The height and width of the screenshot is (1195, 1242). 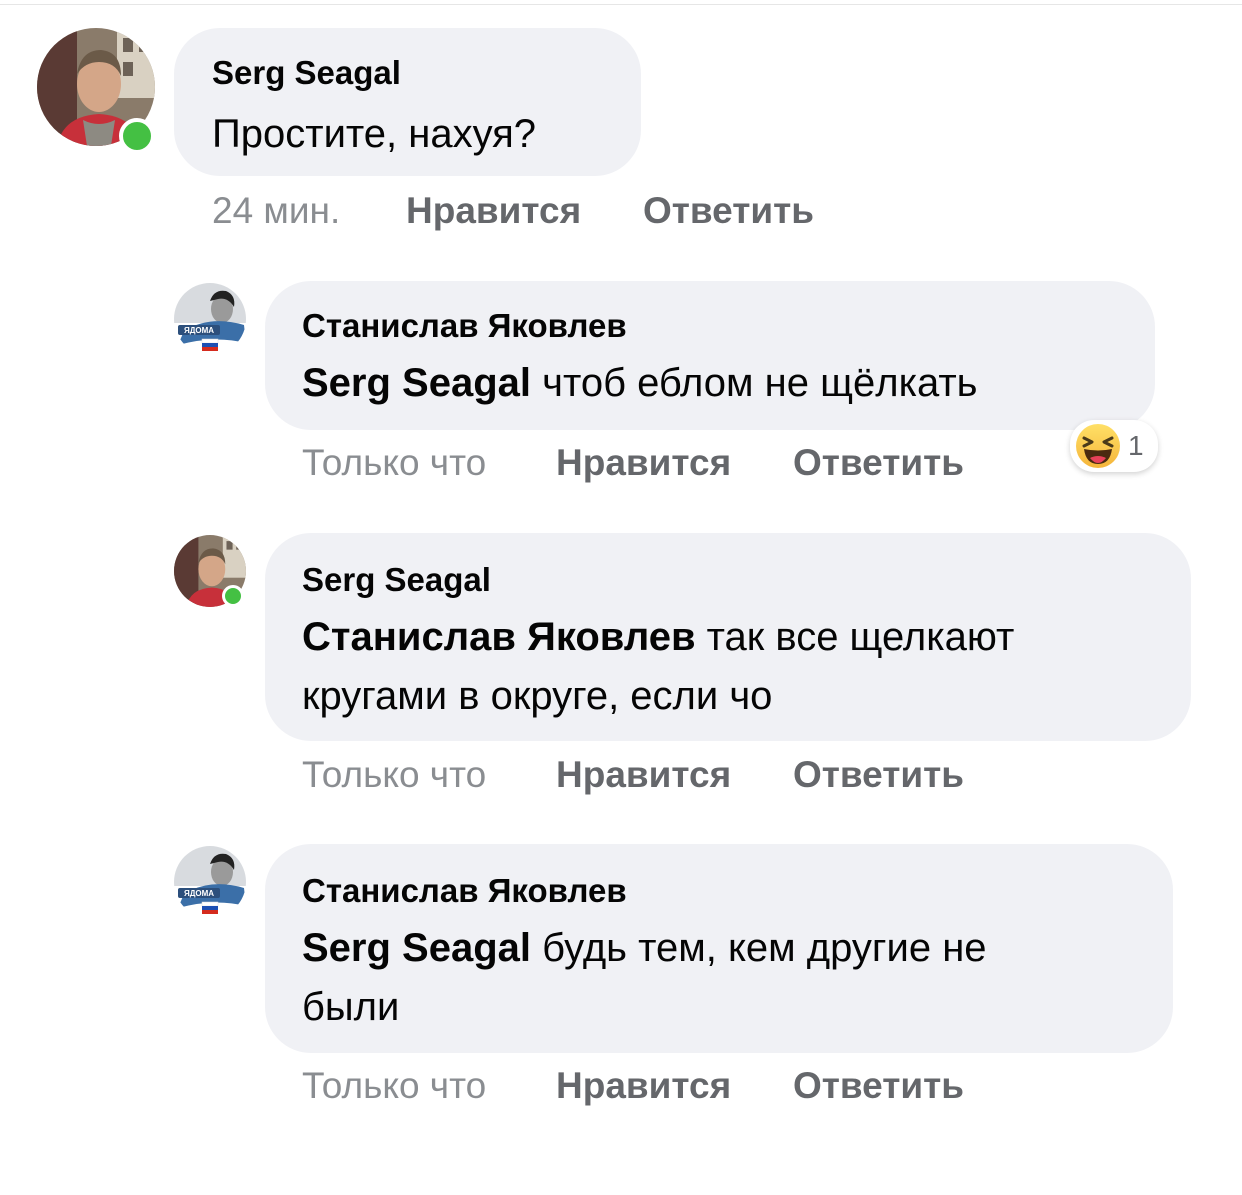 I want to click on comment-text-line2: кругами в округе, если чо, so click(x=537, y=696).